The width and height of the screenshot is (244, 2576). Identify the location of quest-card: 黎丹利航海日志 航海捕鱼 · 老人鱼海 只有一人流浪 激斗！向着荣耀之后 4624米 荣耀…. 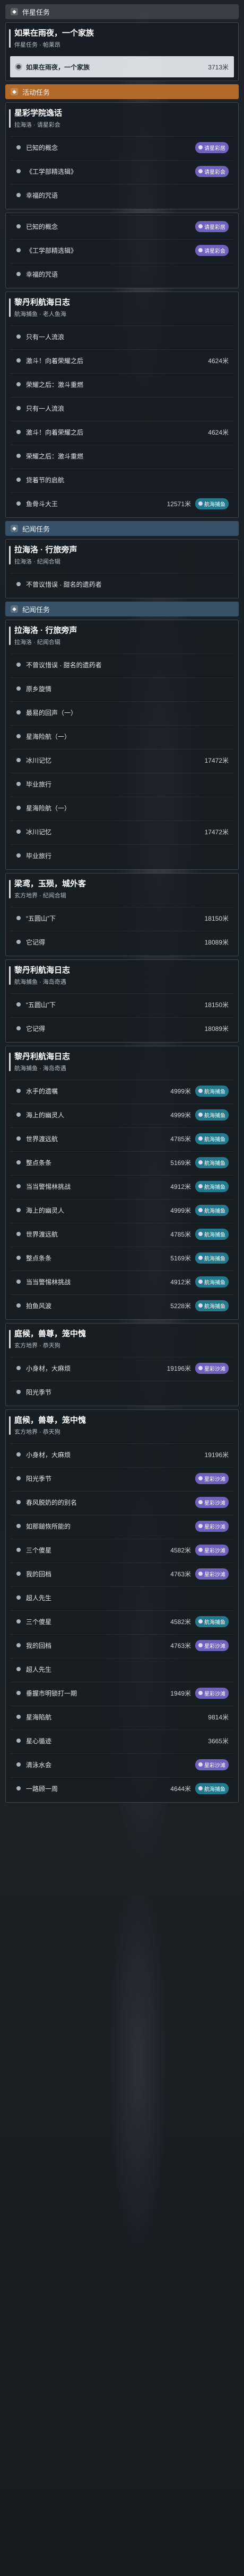
(122, 405).